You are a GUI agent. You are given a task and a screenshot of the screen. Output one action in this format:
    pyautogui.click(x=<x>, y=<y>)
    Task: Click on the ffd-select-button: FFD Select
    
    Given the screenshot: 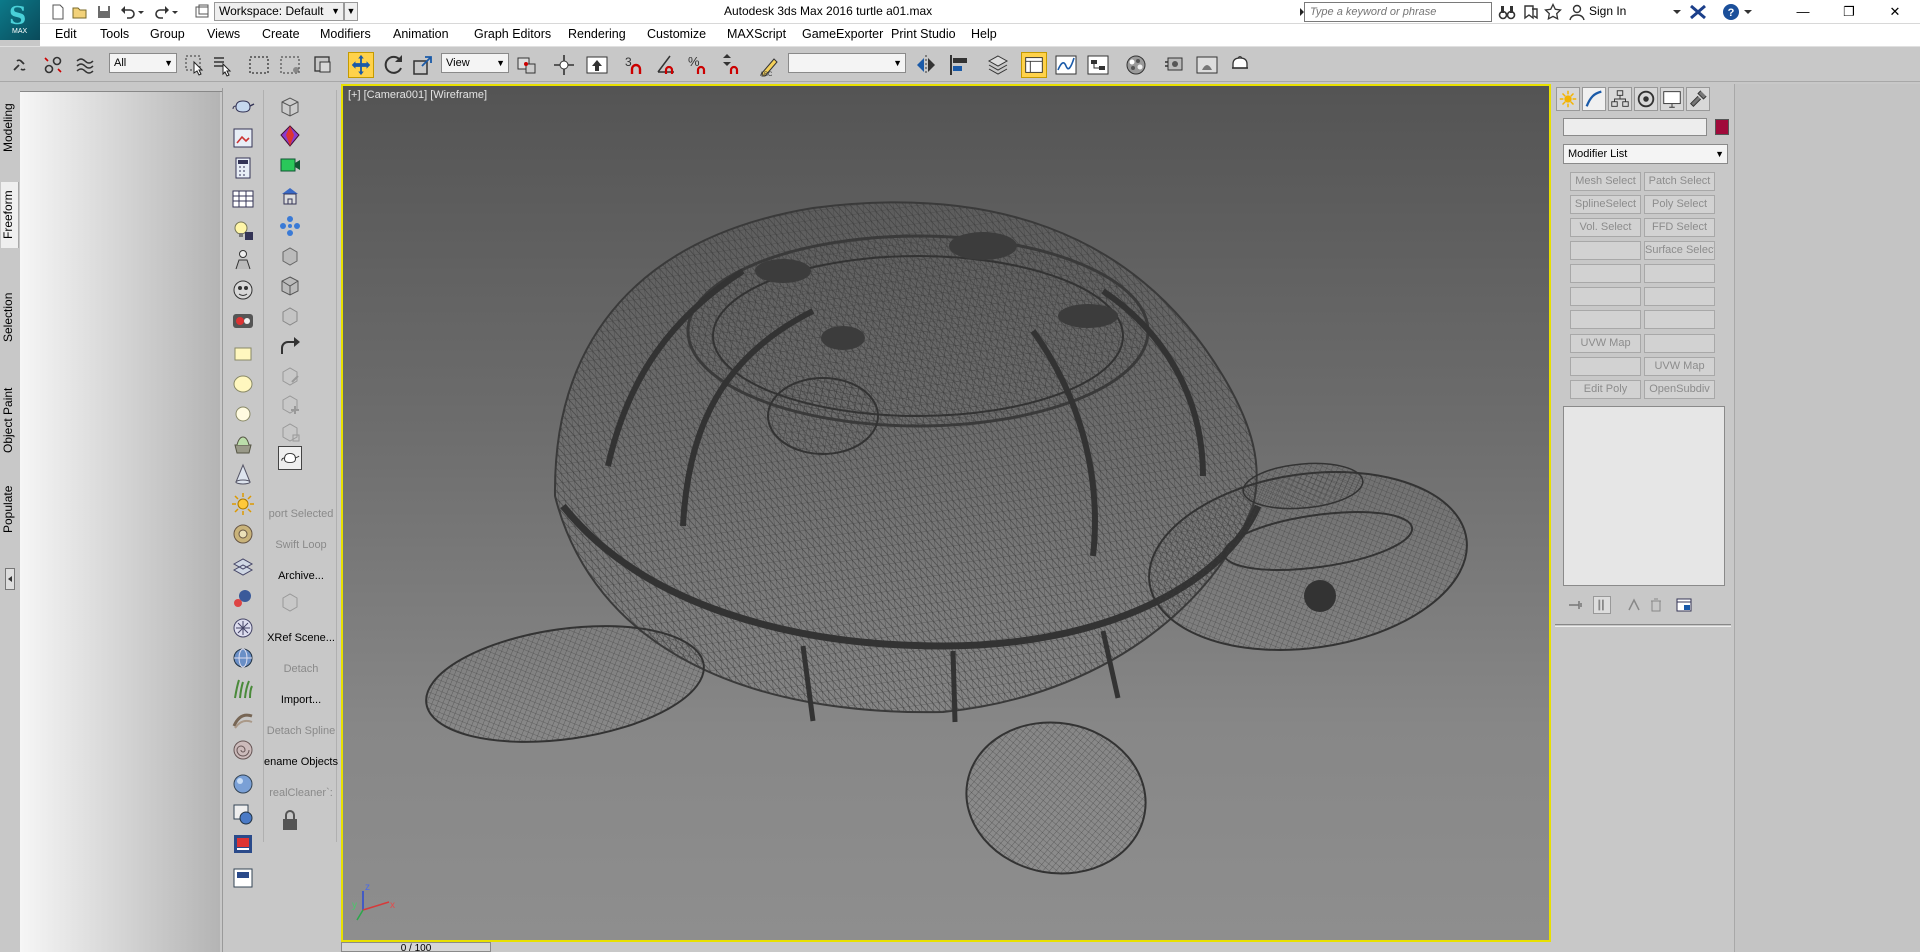 What is the action you would take?
    pyautogui.click(x=1679, y=227)
    